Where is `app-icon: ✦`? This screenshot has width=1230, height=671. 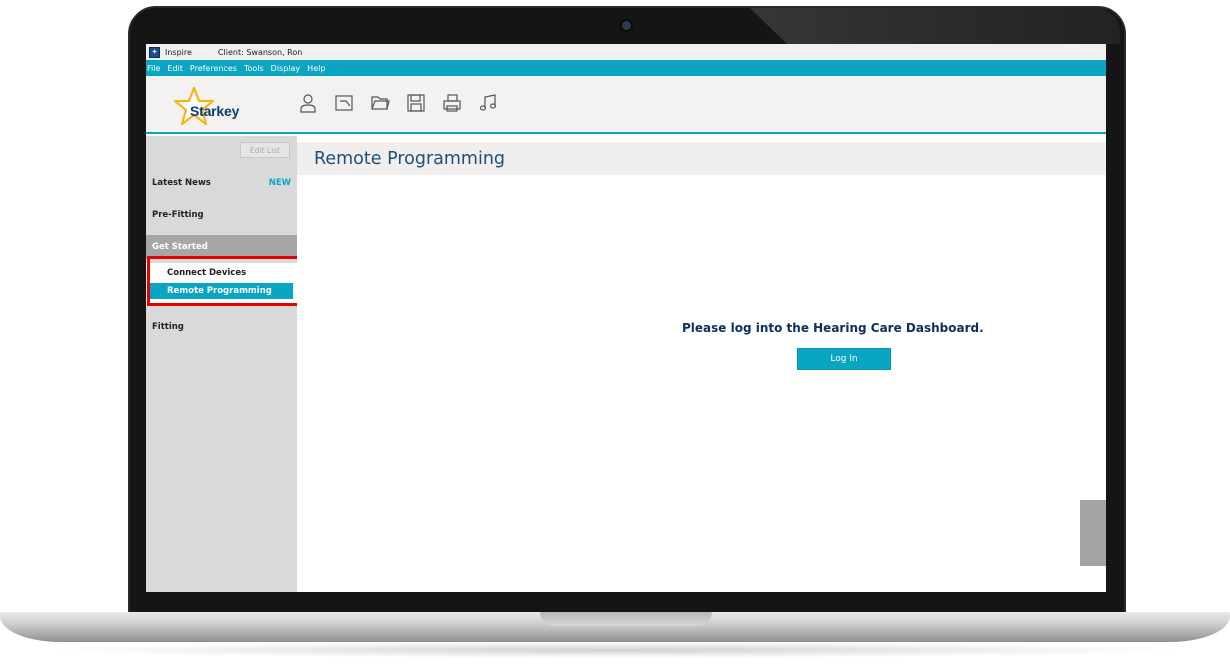
app-icon: ✦ is located at coordinates (154, 52).